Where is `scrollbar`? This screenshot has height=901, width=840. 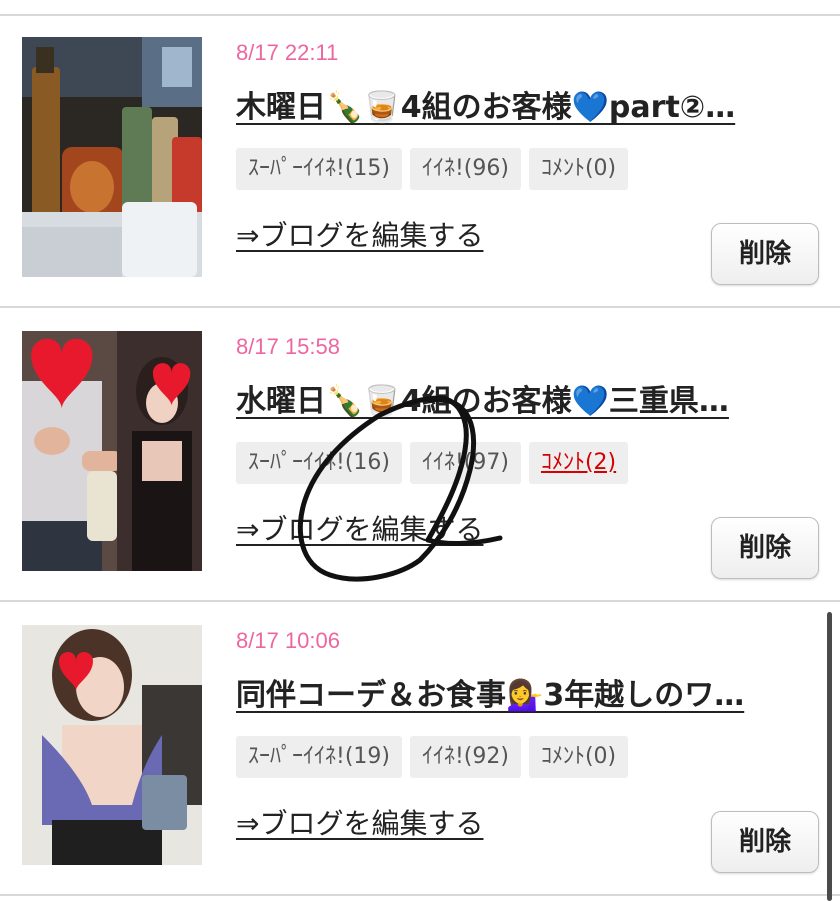 scrollbar is located at coordinates (829, 756).